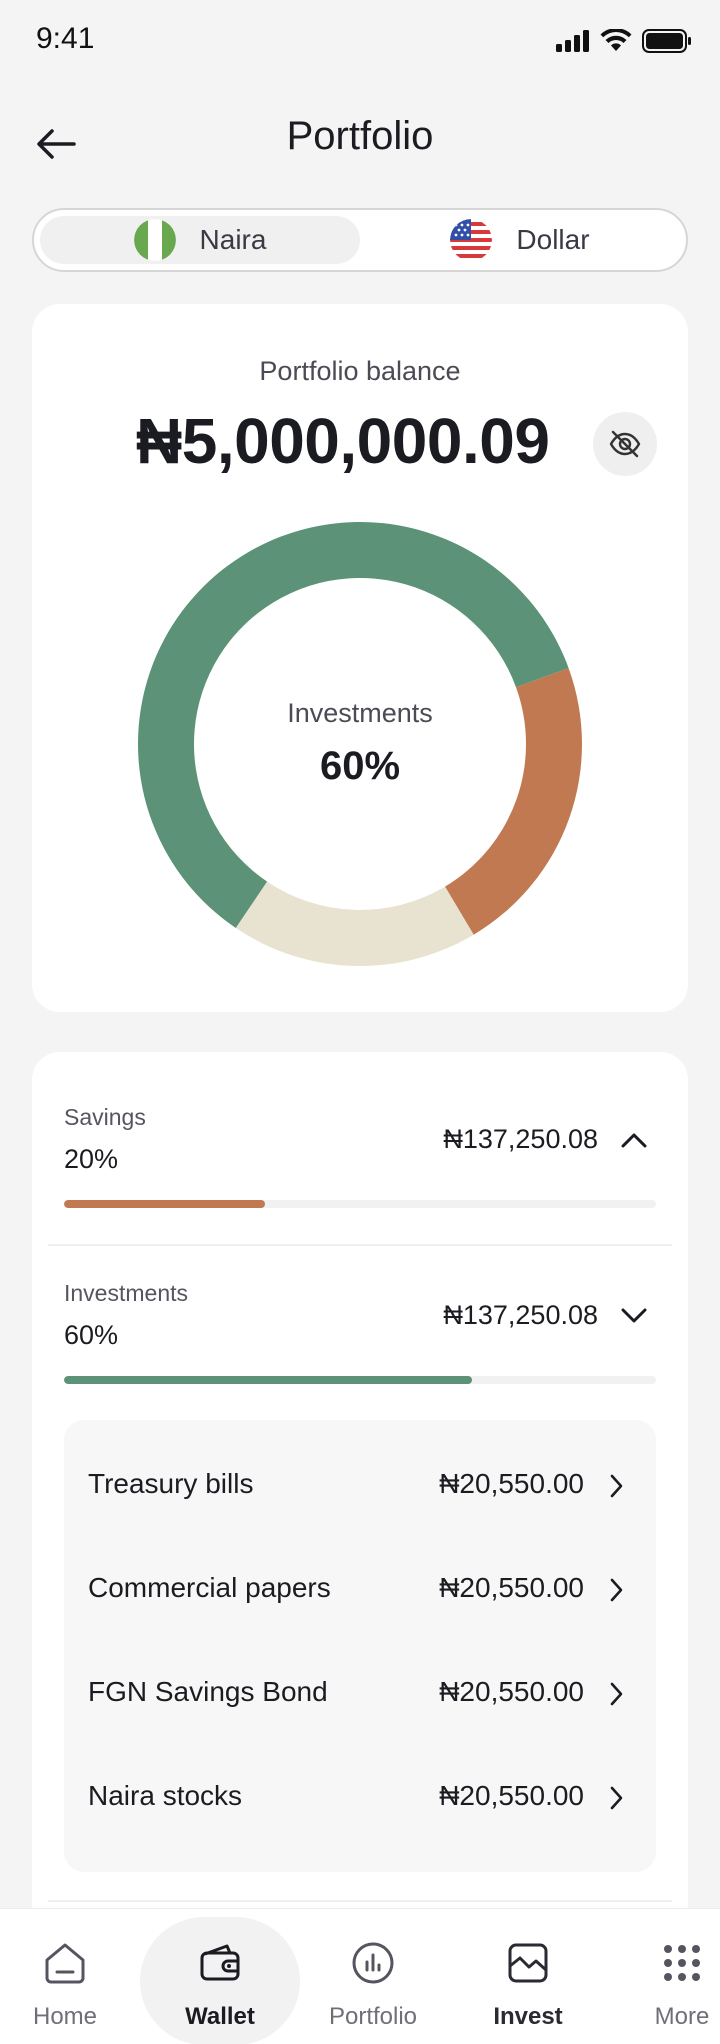  I want to click on nav-item-invest: Invest, so click(528, 1976).